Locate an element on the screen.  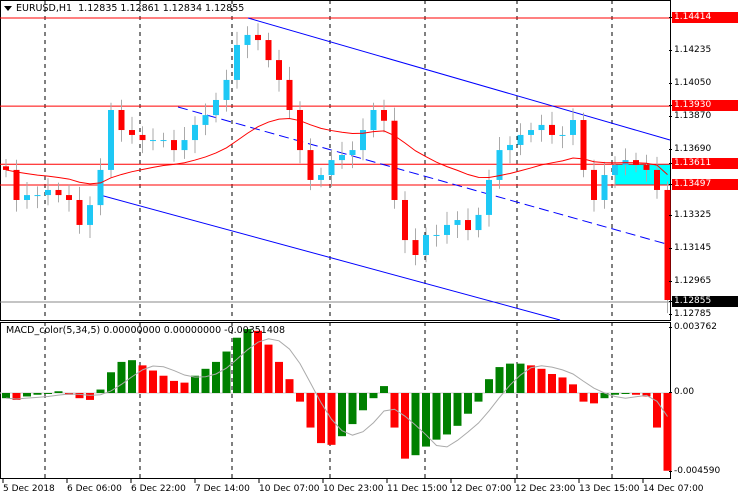
price-axis-label: 1.12855 is located at coordinates (703, 301).